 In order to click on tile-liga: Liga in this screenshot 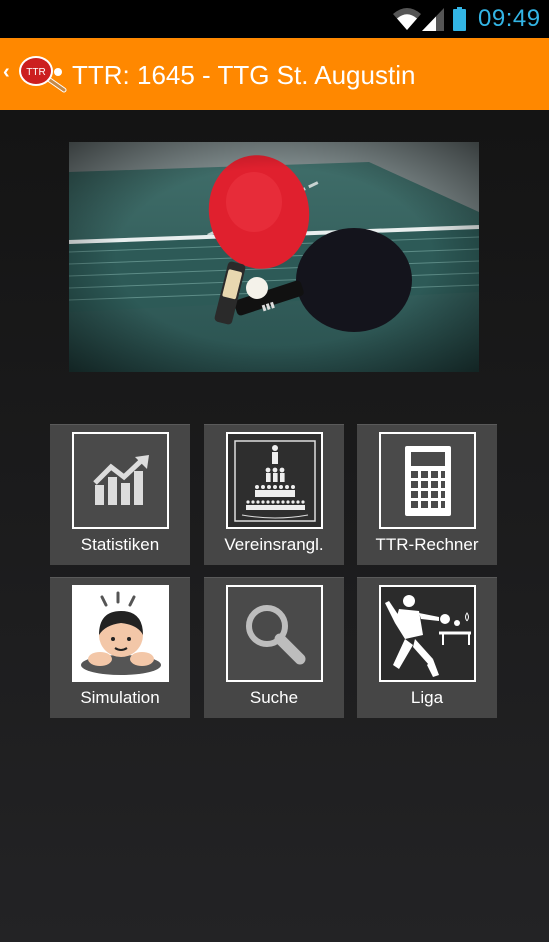, I will do `click(427, 647)`.